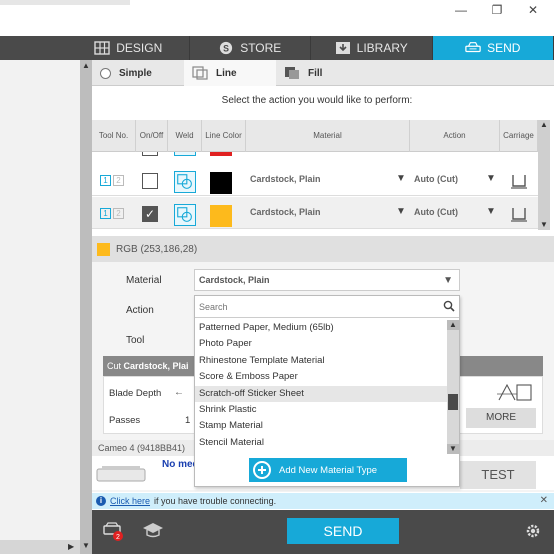 Image resolution: width=554 pixels, height=554 pixels. I want to click on click-here-link: Click here, so click(130, 501).